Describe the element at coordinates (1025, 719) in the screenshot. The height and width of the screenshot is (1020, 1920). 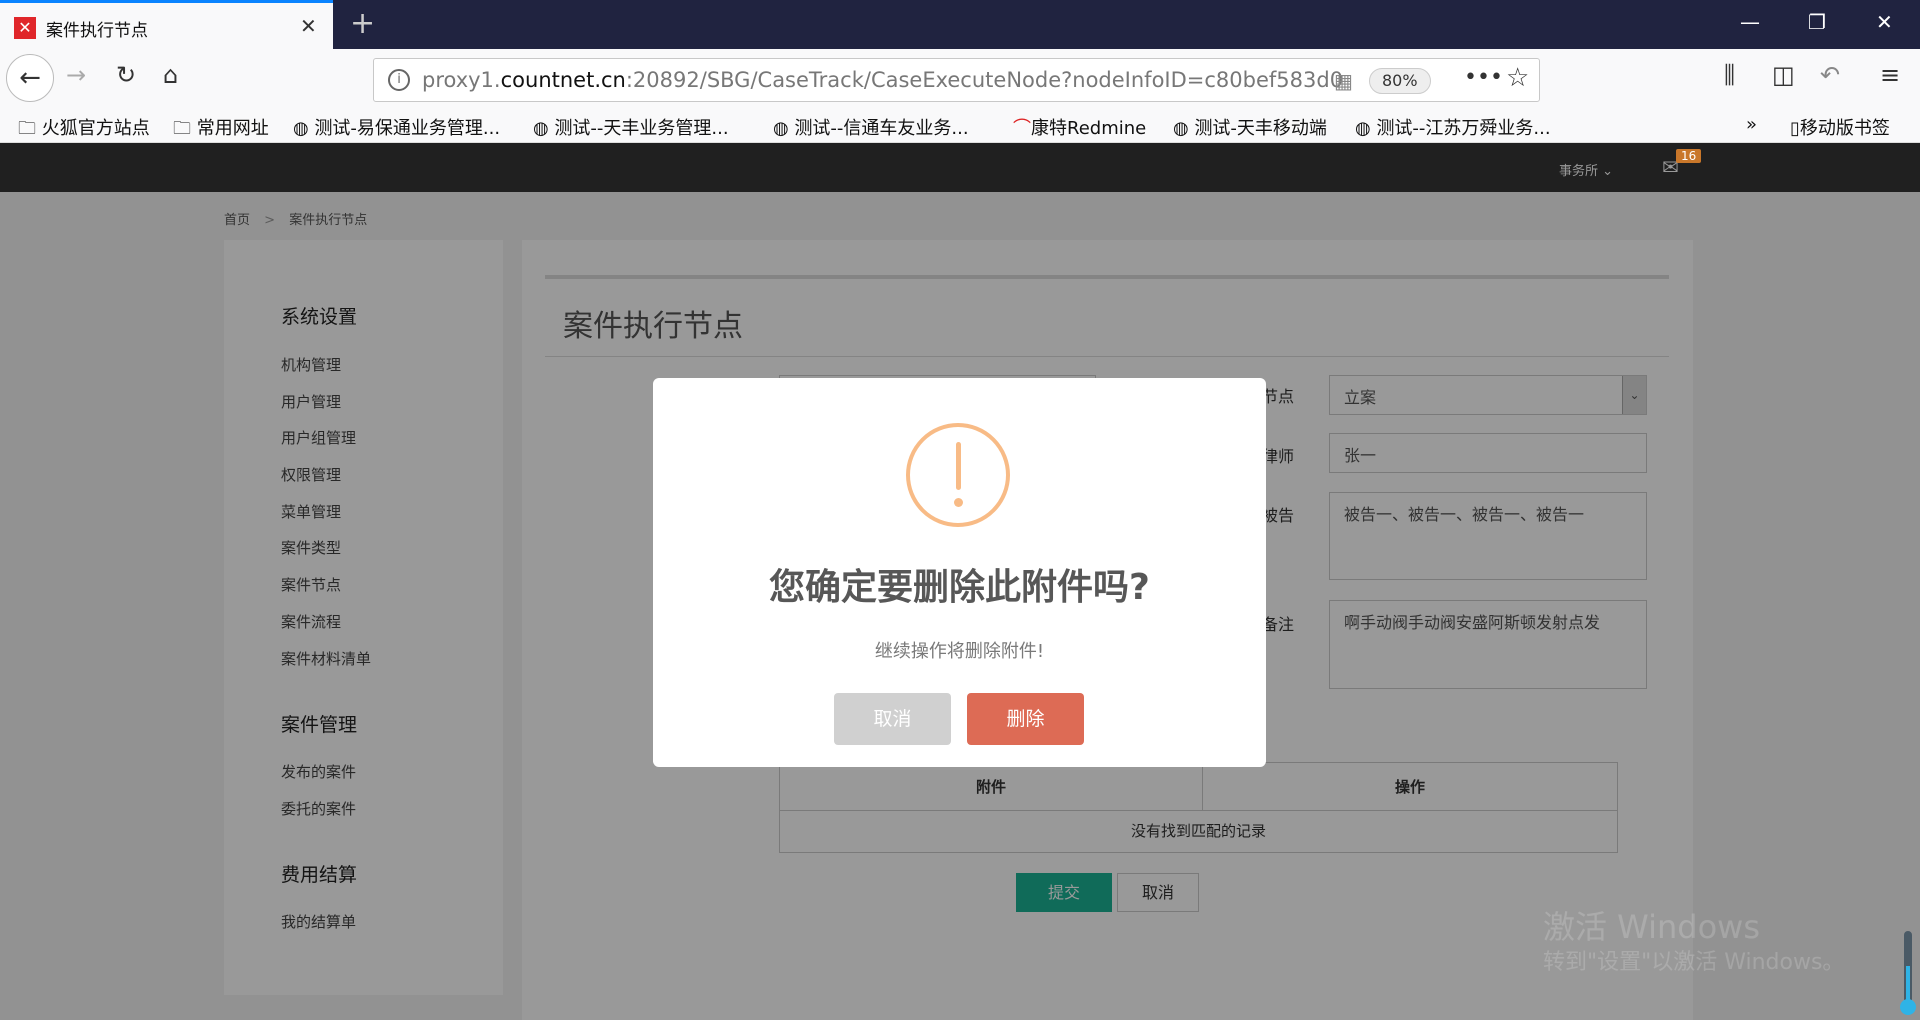
I see `dialog-delete-button: 删除` at that location.